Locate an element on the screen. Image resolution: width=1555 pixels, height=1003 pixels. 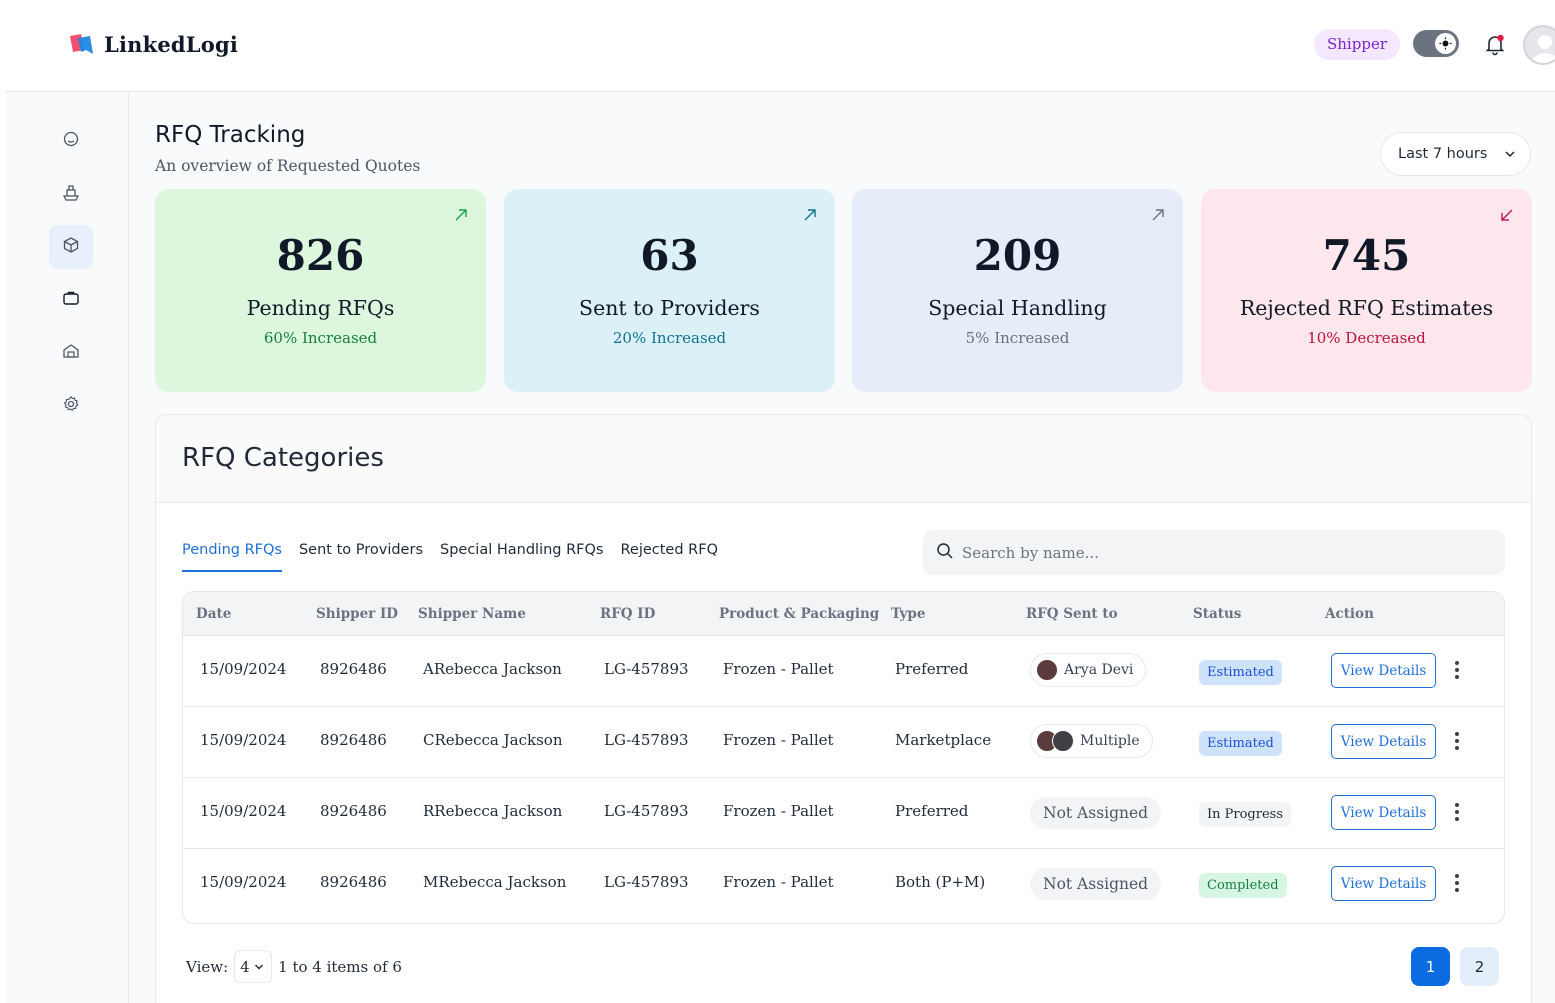
sidebar-item-settings is located at coordinates (71, 406).